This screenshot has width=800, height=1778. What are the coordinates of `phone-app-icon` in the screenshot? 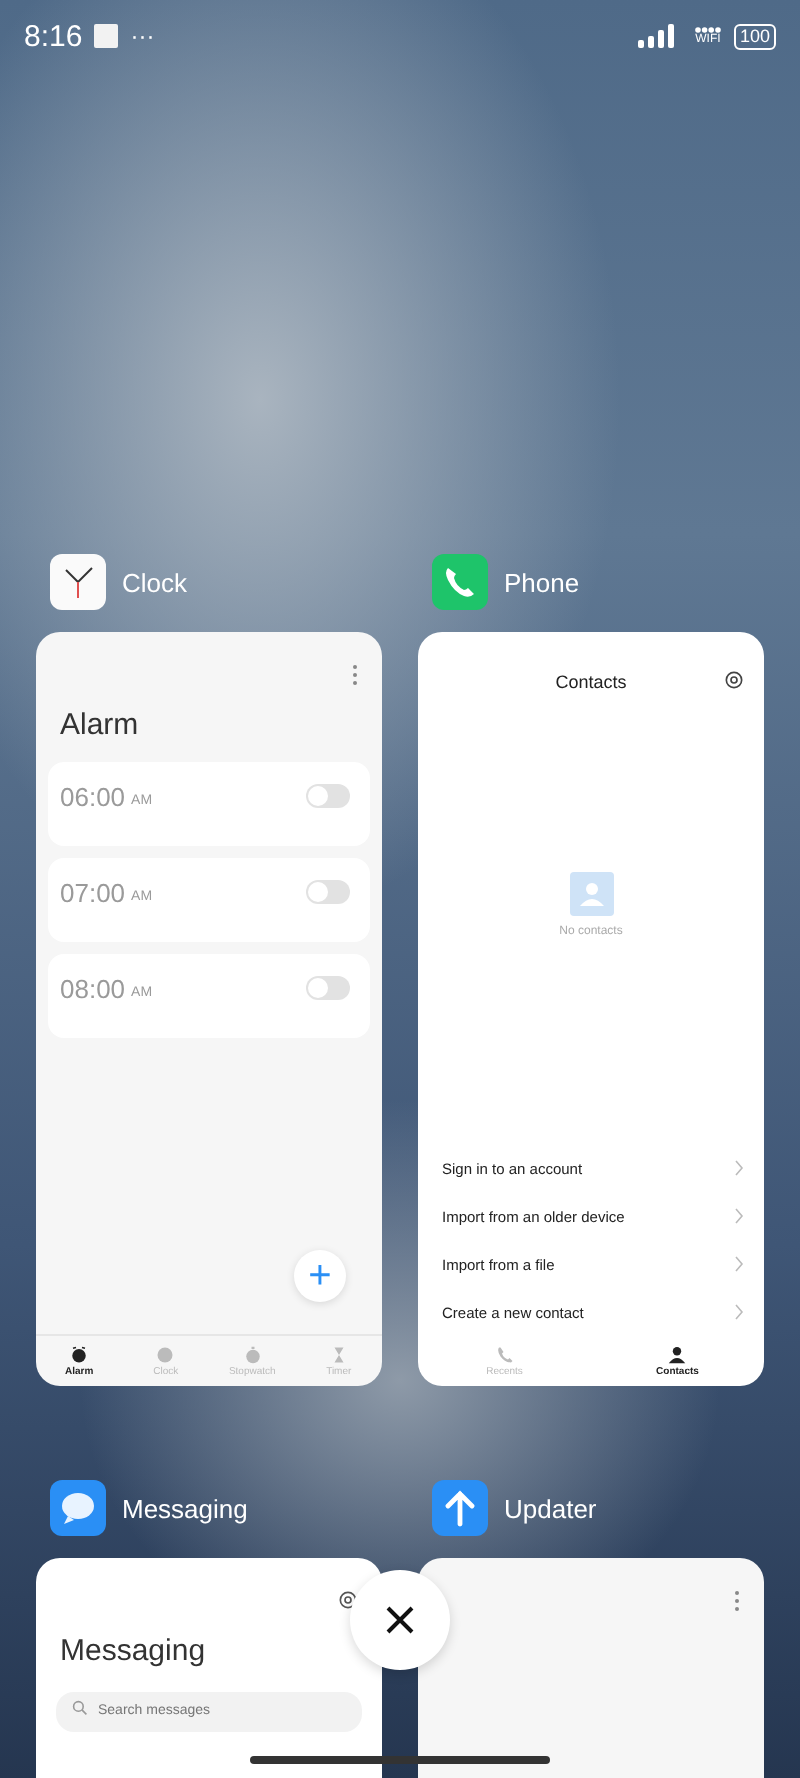 It's located at (460, 582).